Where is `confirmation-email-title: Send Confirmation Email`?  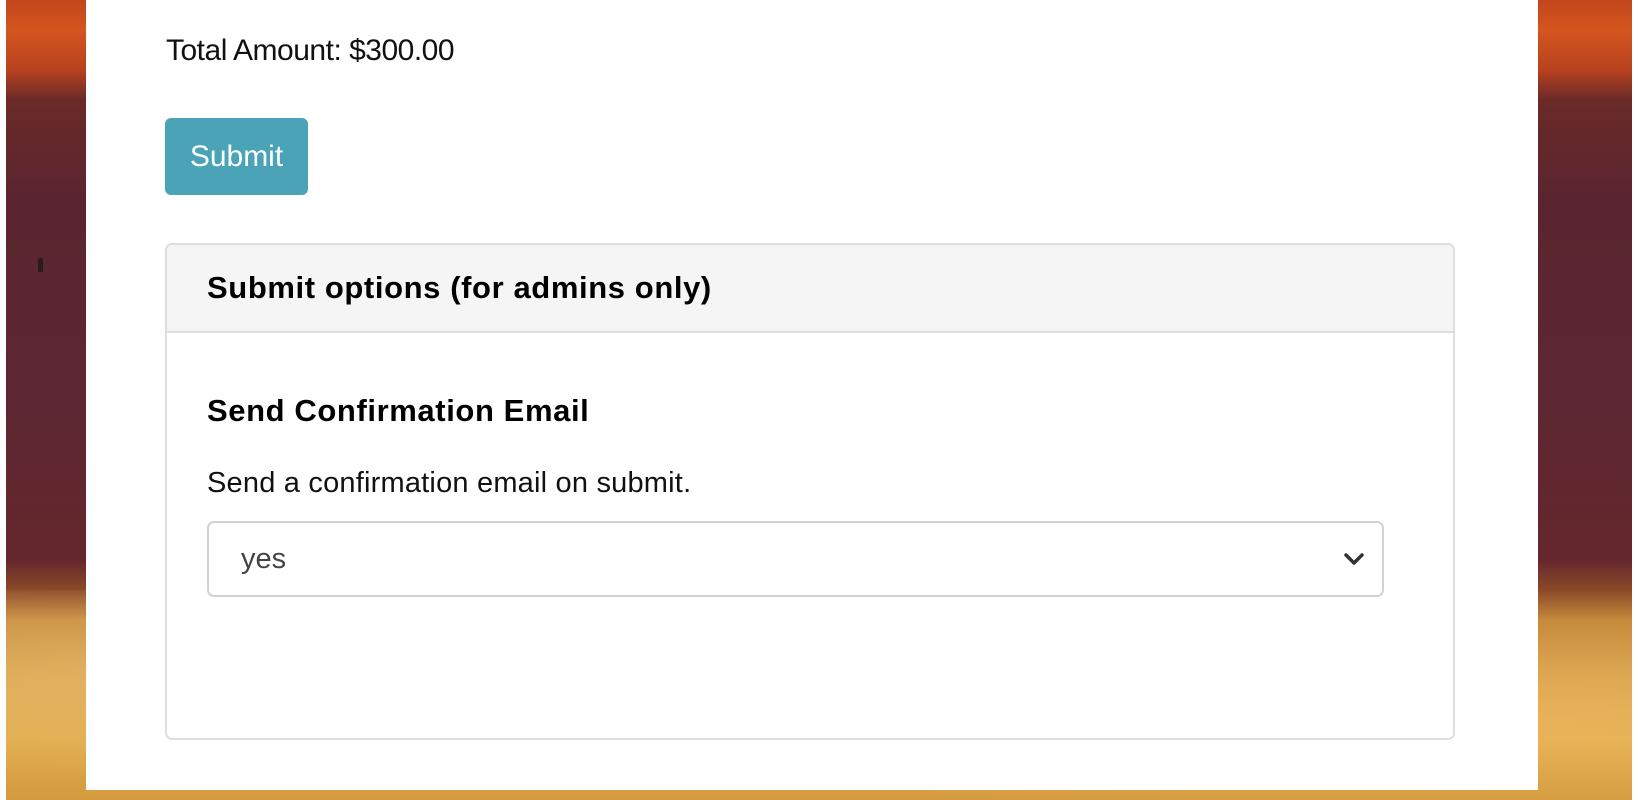
confirmation-email-title: Send Confirmation Email is located at coordinates (398, 410).